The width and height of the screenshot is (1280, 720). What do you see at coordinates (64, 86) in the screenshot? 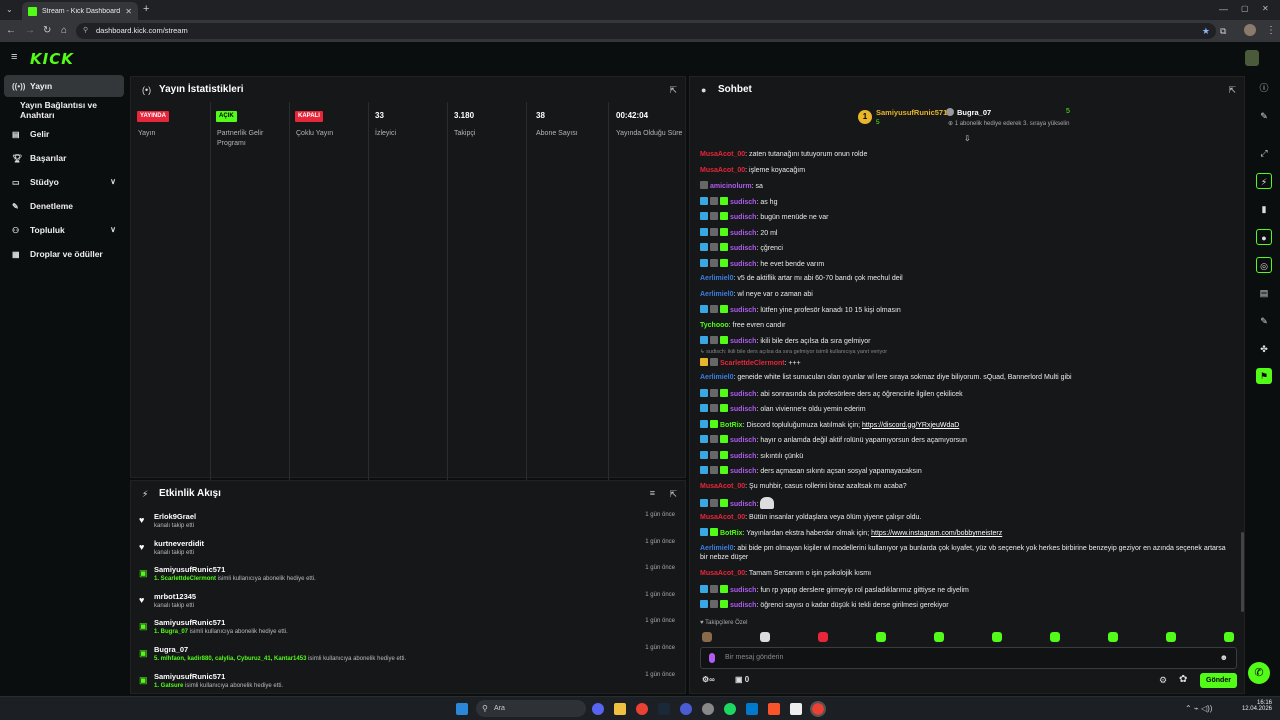
I see `sidebar-item-yayin: ((•)) Yayın` at bounding box center [64, 86].